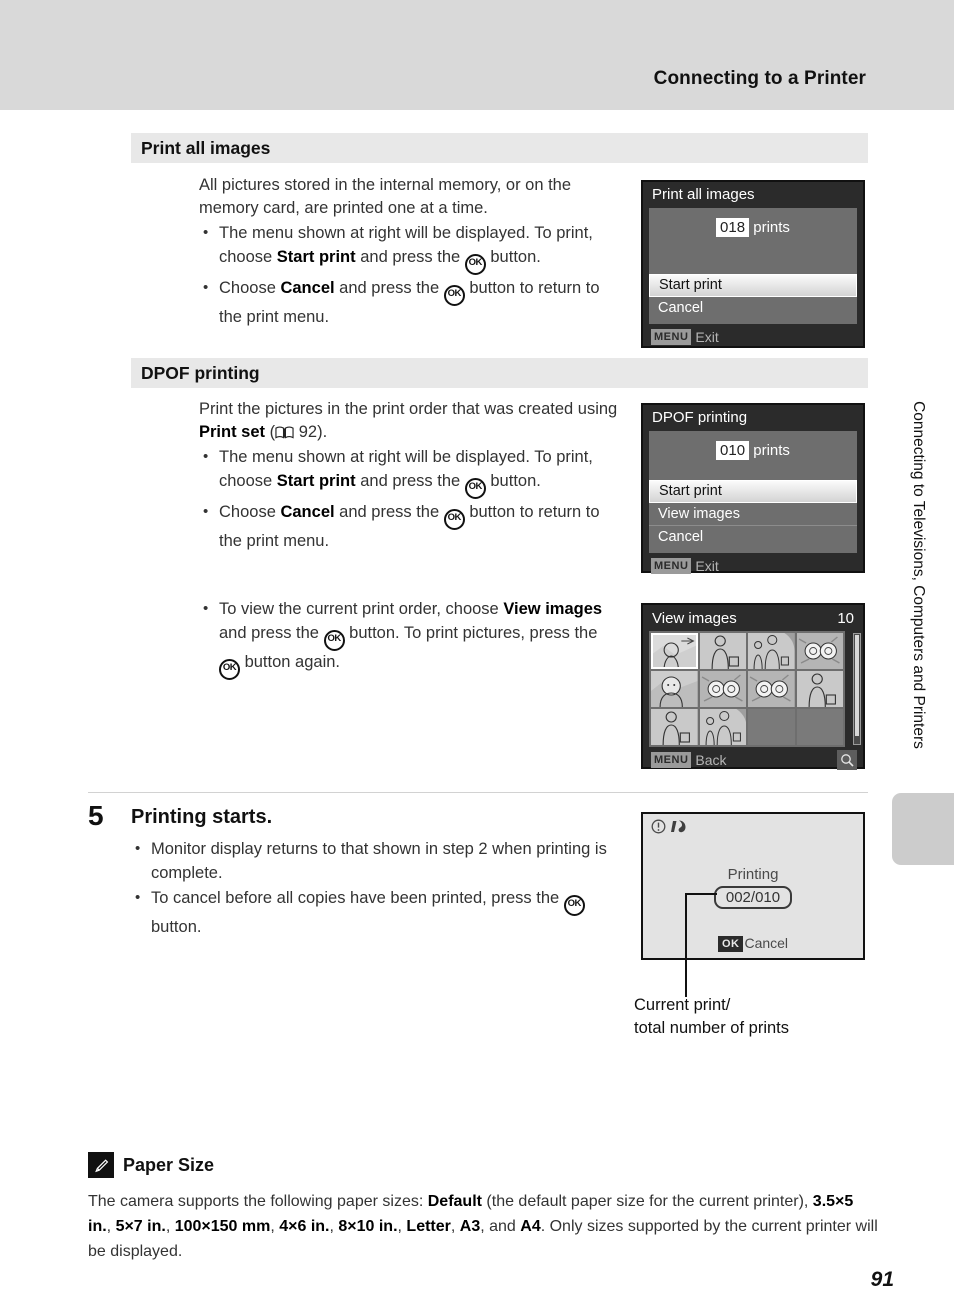 Image resolution: width=954 pixels, height=1314 pixels. I want to click on book-reference-icon, so click(284, 431).